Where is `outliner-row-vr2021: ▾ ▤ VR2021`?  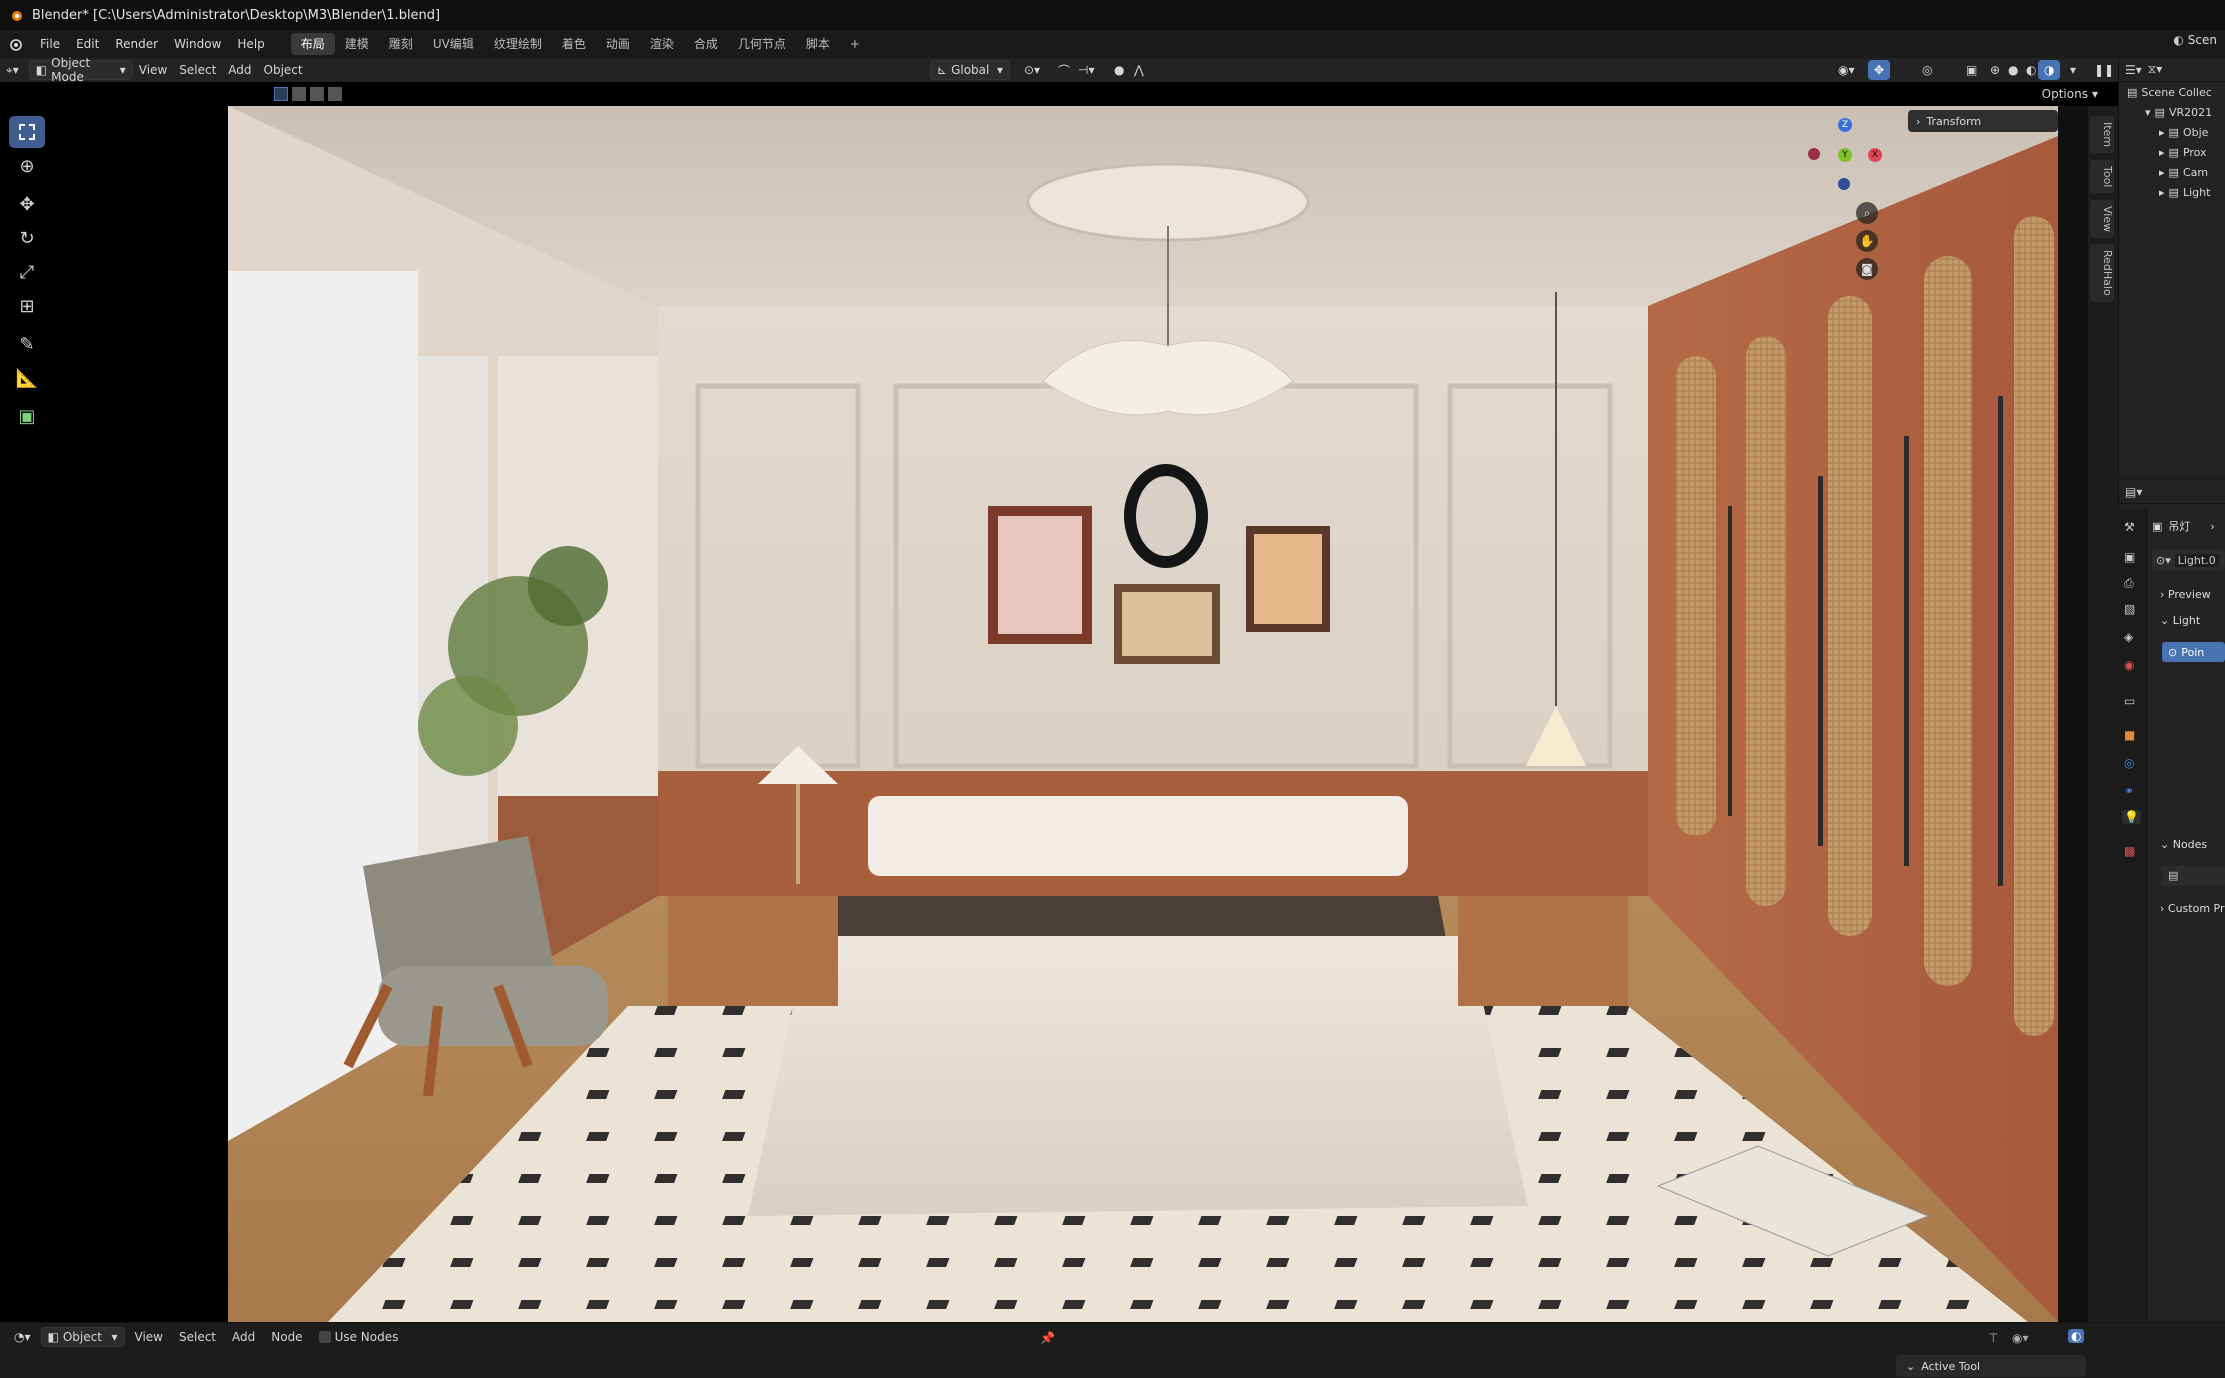
outliner-row-vr2021: ▾ ▤ VR2021 is located at coordinates (2178, 112).